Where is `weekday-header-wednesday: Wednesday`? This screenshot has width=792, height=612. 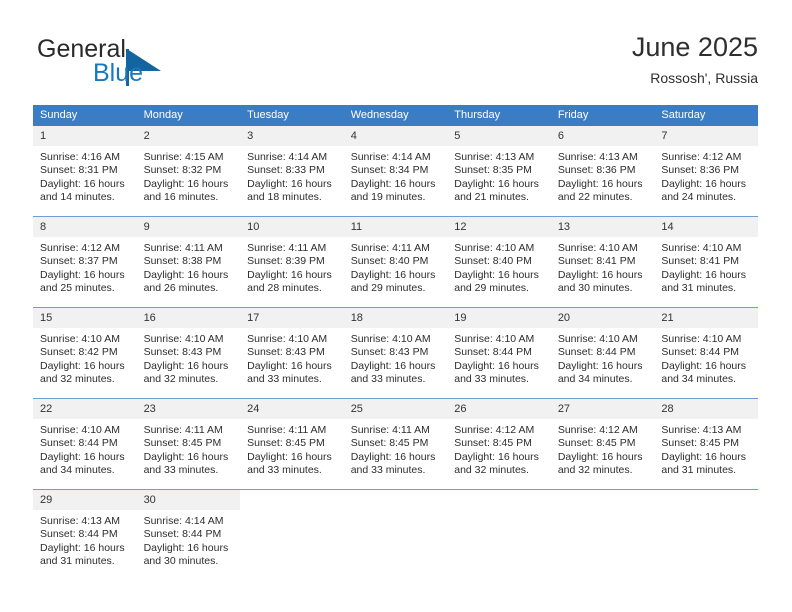 weekday-header-wednesday: Wednesday is located at coordinates (395, 115).